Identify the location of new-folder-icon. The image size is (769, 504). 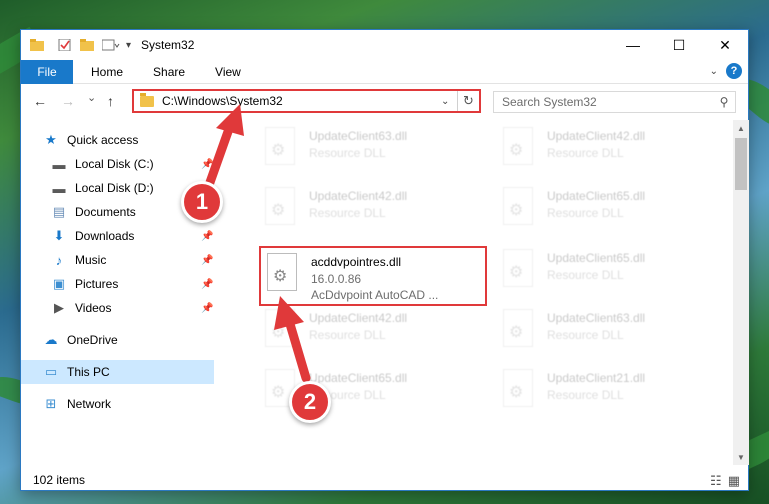
(87, 45).